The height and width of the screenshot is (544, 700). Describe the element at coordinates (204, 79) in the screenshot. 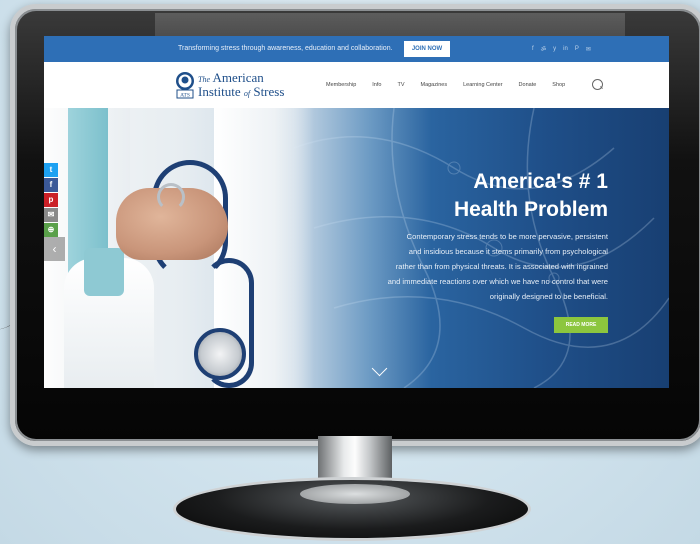

I see `logo-the: The` at that location.